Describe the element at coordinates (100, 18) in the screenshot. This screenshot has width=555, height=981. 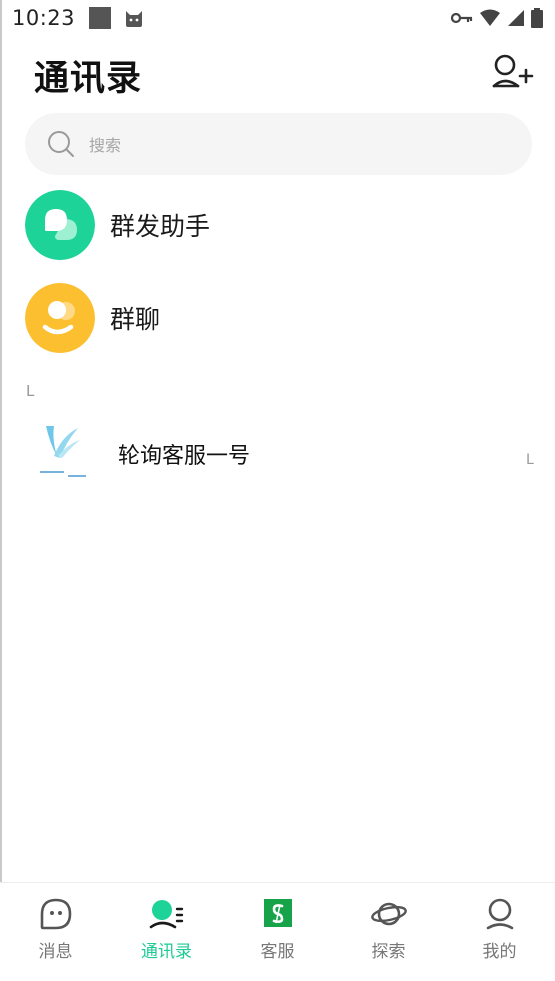
I see `notification-square-icon` at that location.